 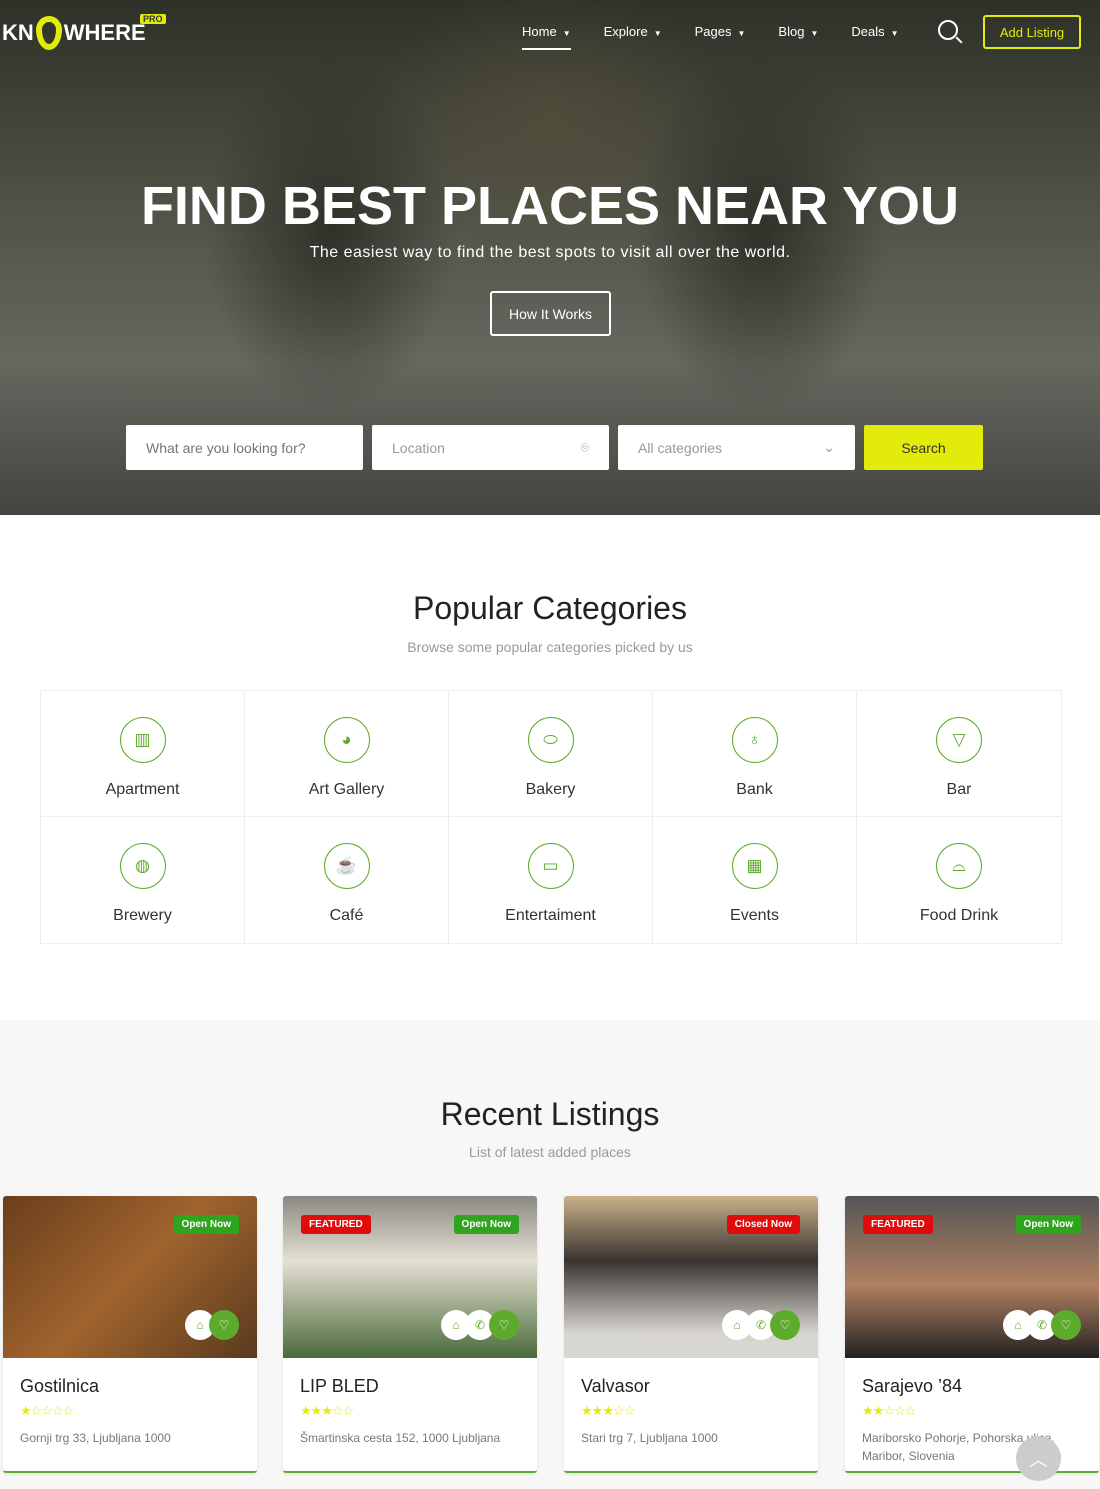 What do you see at coordinates (948, 30) in the screenshot?
I see `search-icon` at bounding box center [948, 30].